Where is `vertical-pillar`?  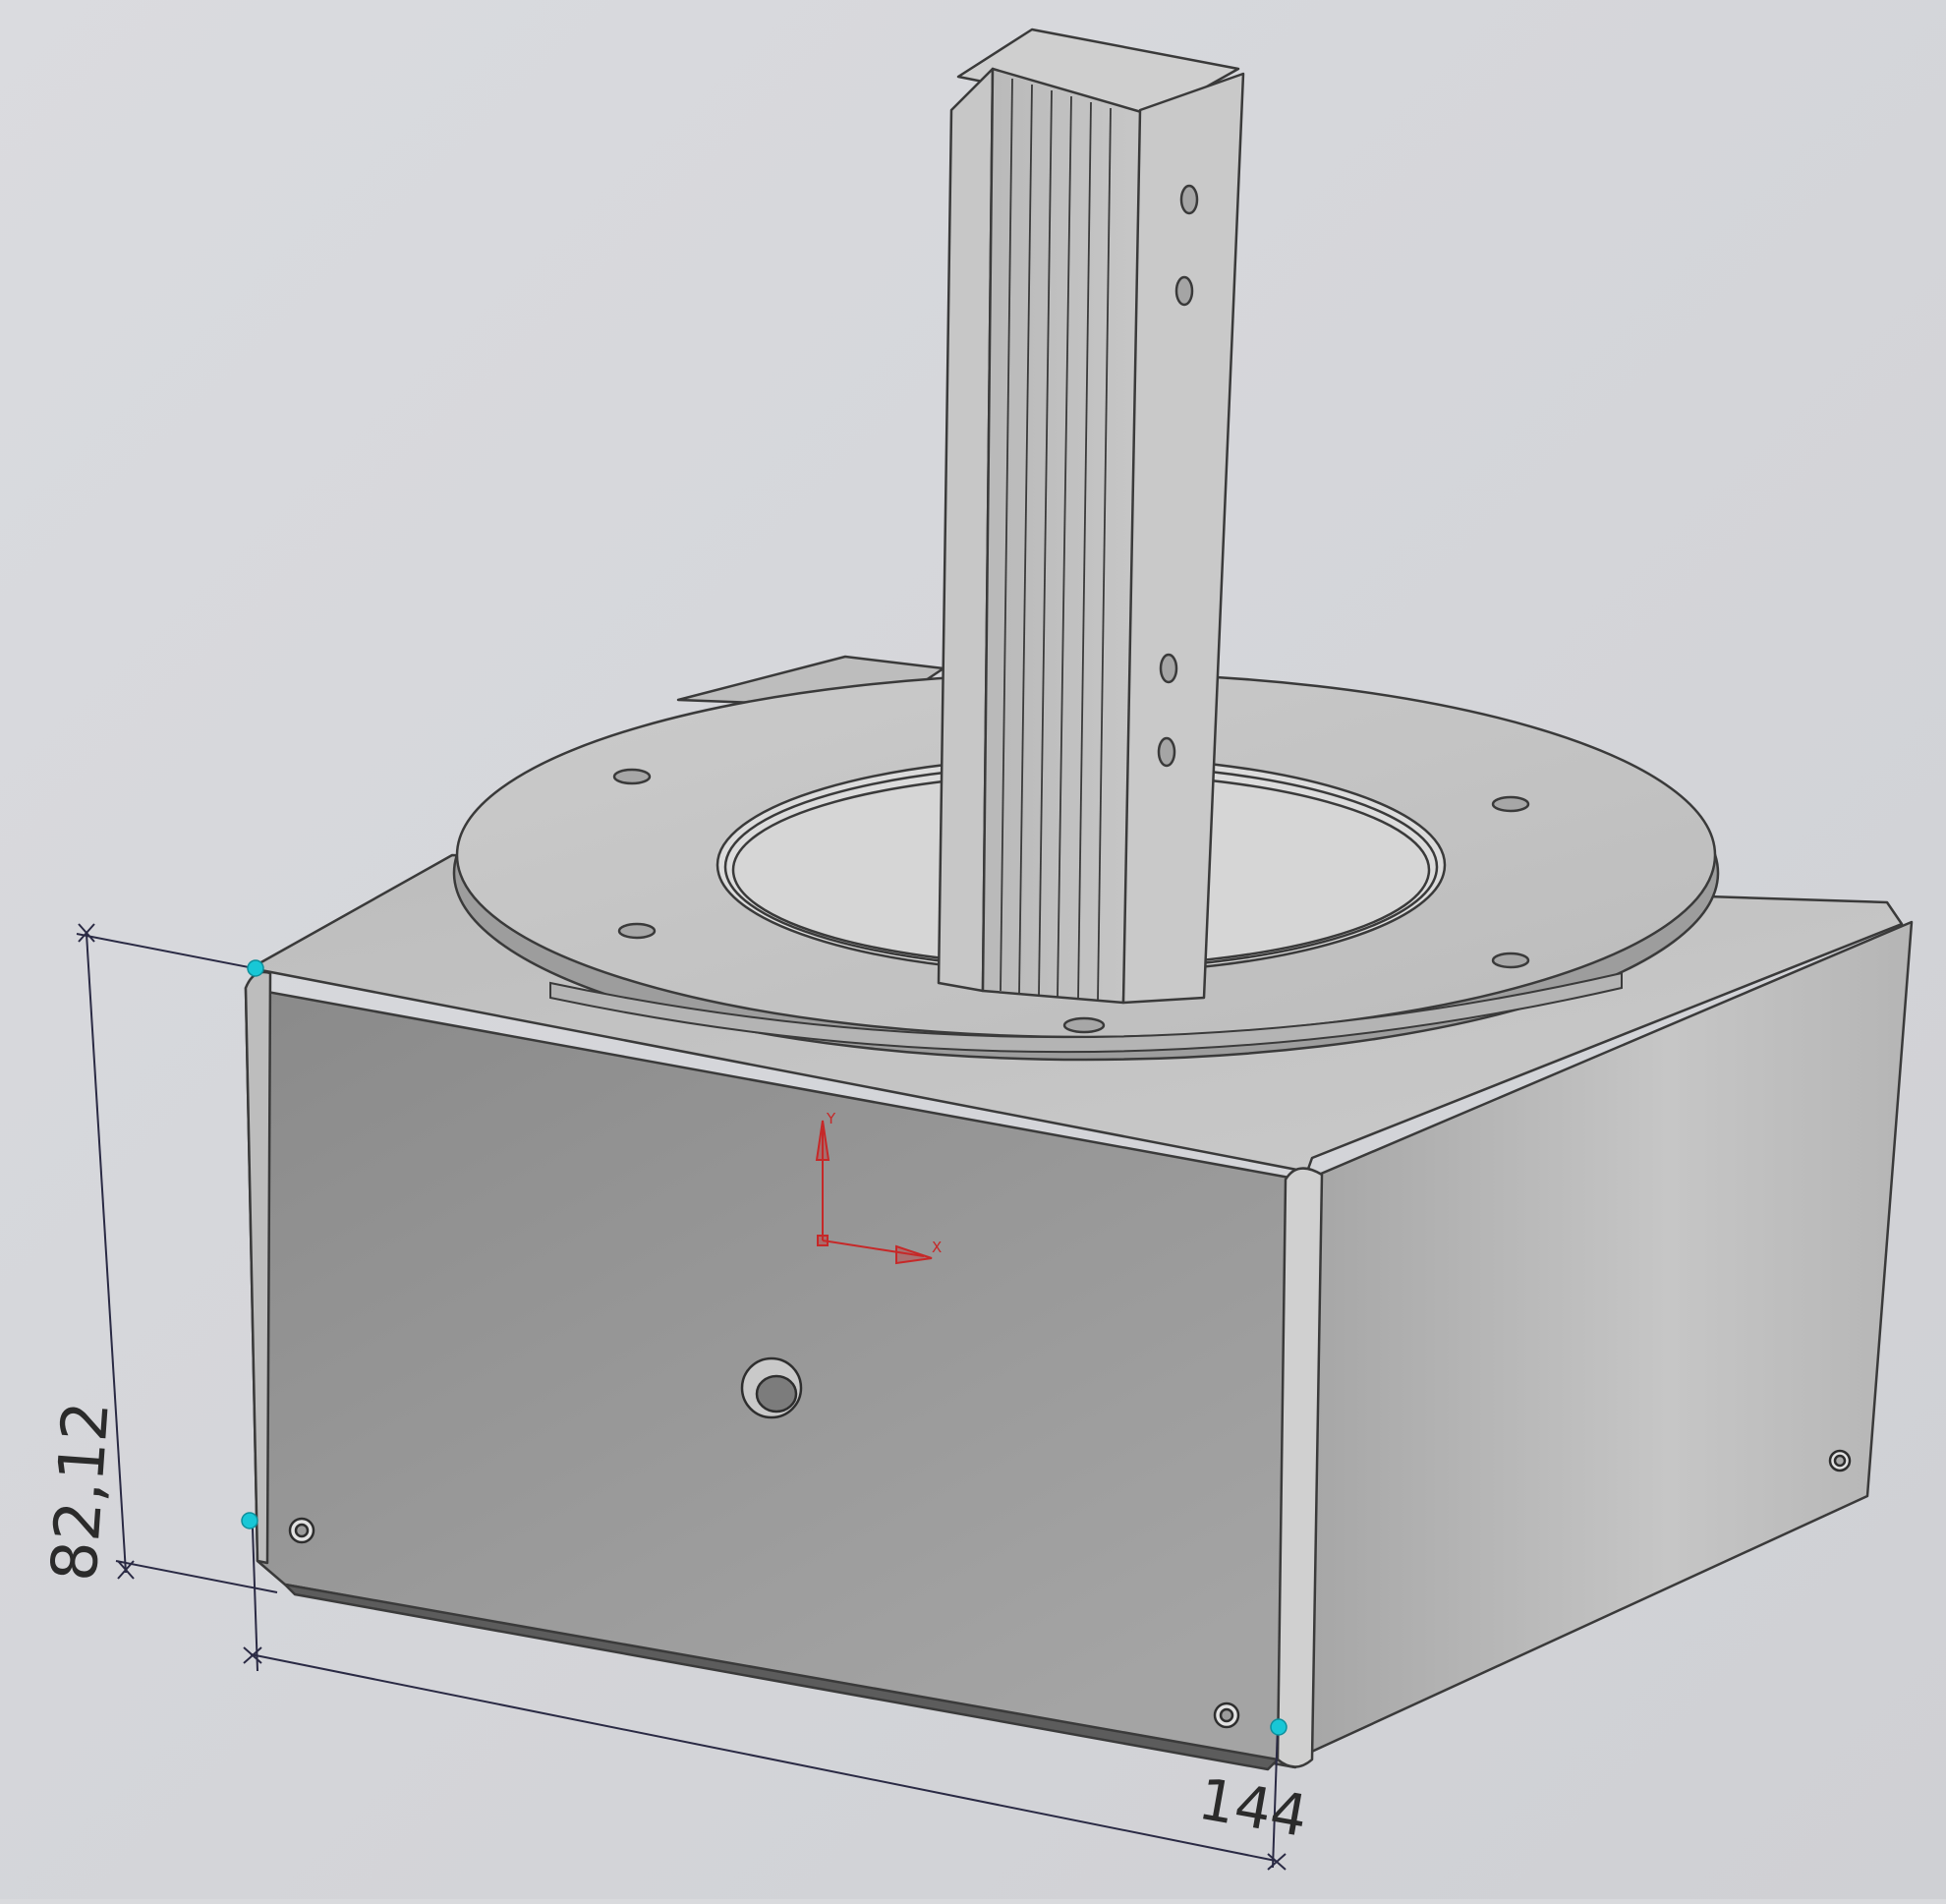 vertical-pillar is located at coordinates (1091, 516).